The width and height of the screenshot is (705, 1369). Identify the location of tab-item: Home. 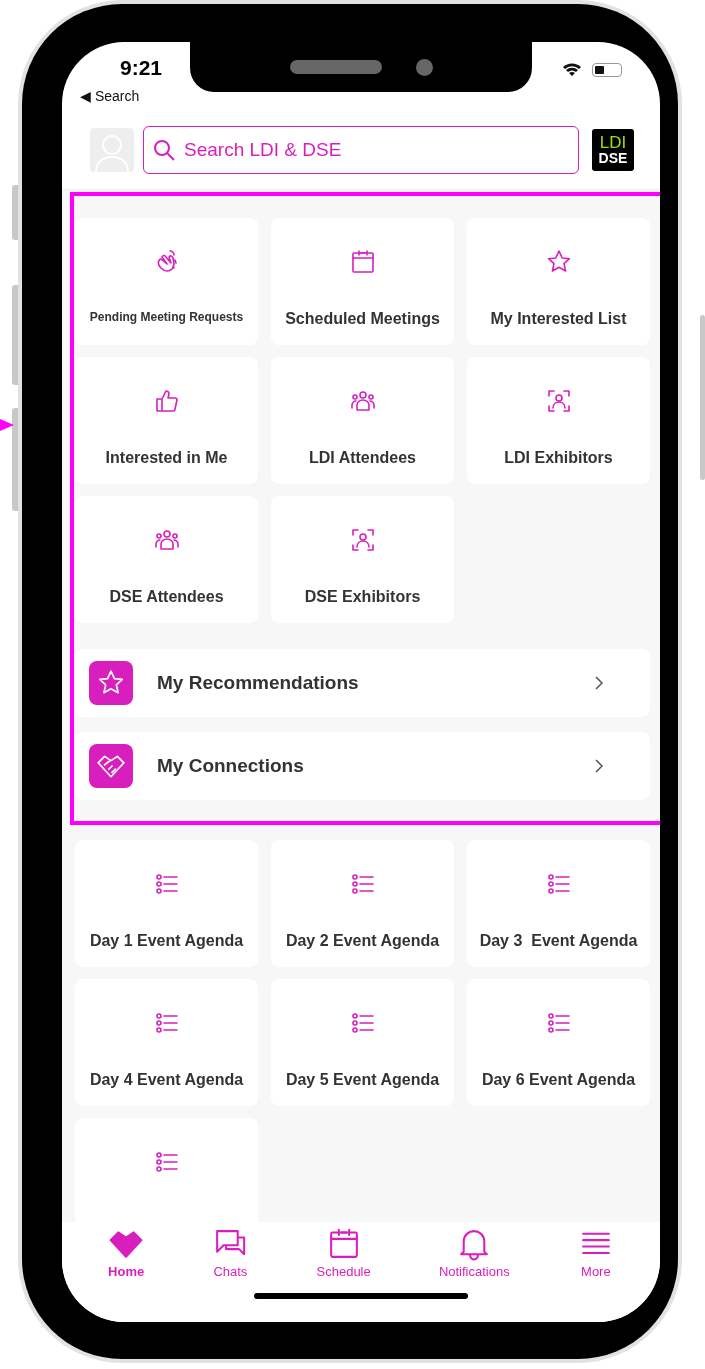
(126, 1256).